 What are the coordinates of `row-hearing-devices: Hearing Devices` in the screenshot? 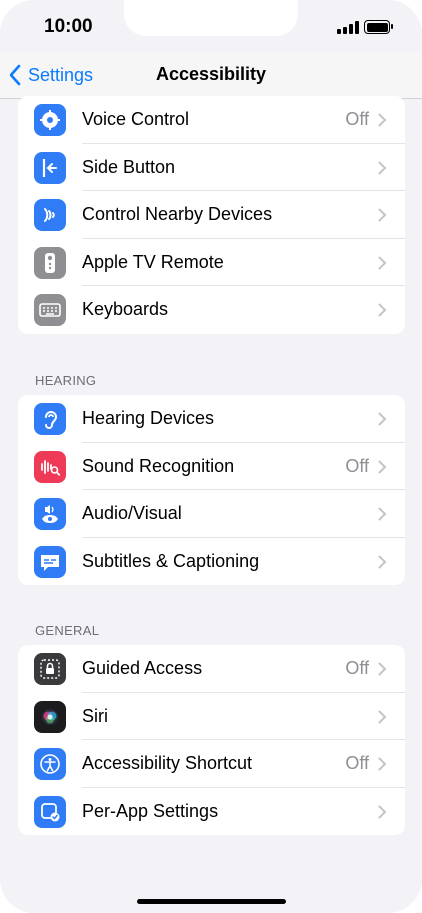 It's located at (211, 419).